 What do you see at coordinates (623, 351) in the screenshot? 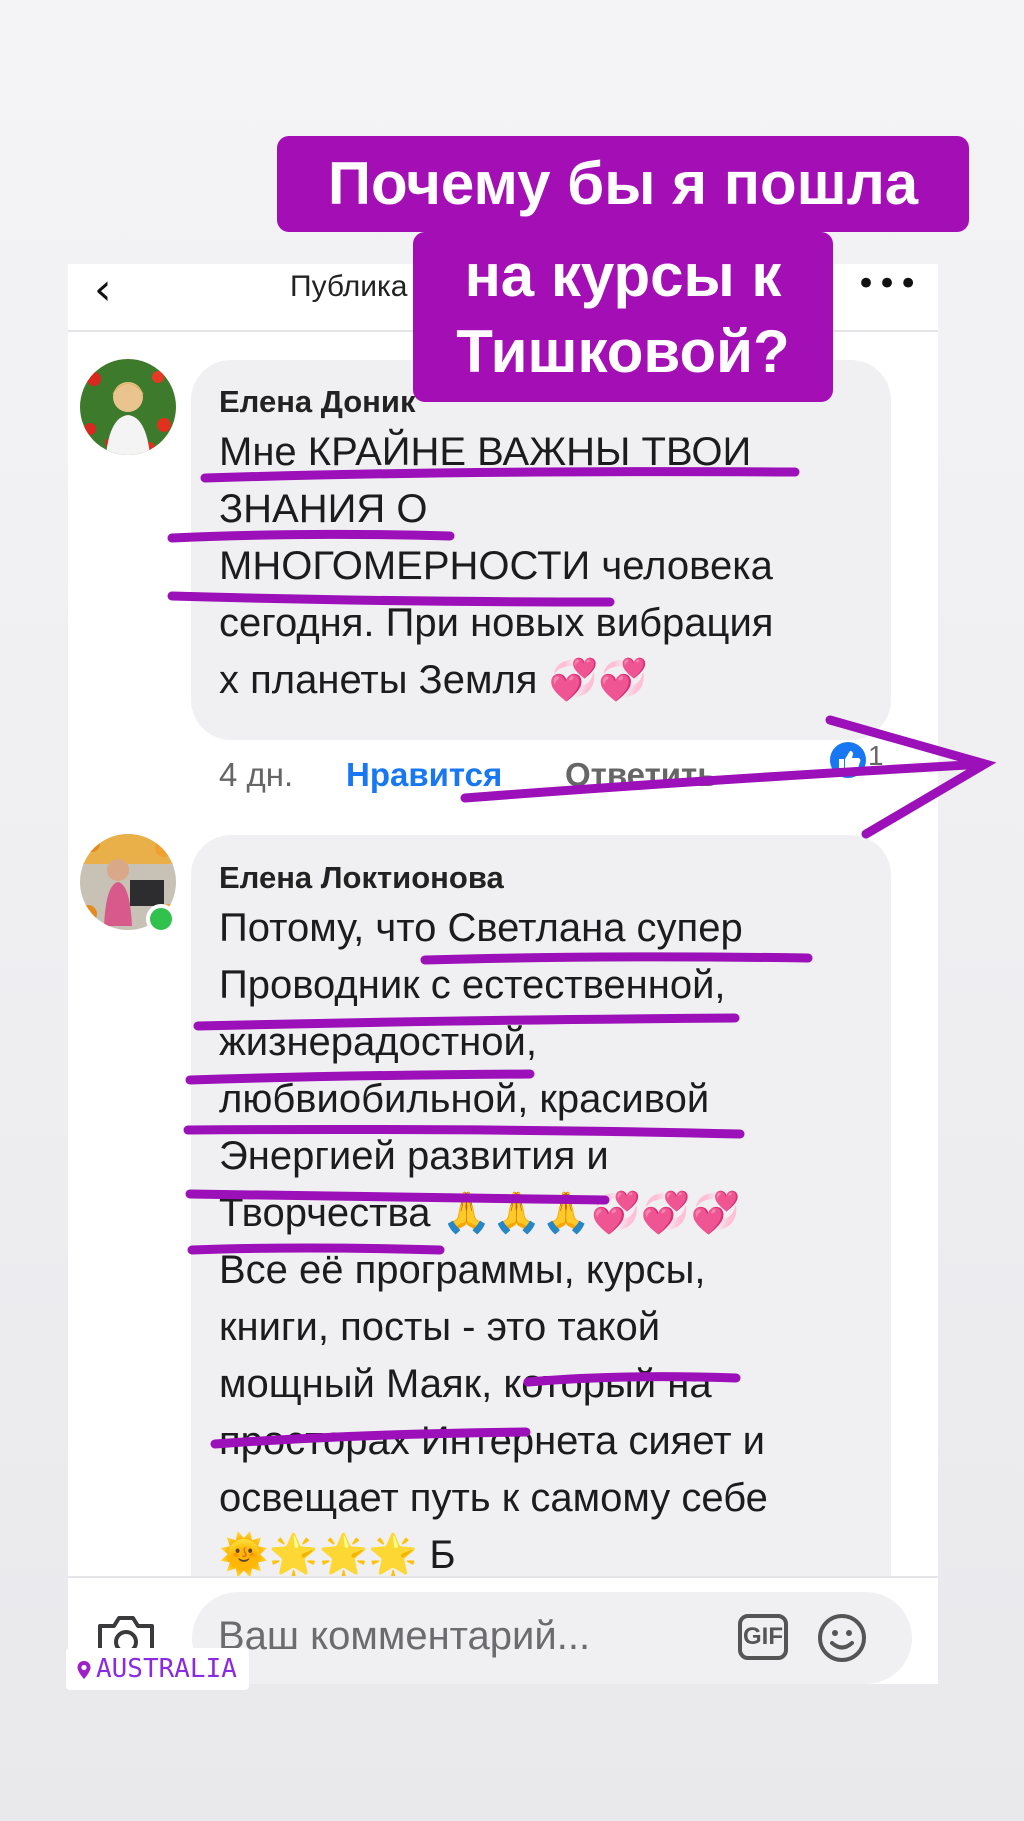
I see `headline-text: Тишковой?` at bounding box center [623, 351].